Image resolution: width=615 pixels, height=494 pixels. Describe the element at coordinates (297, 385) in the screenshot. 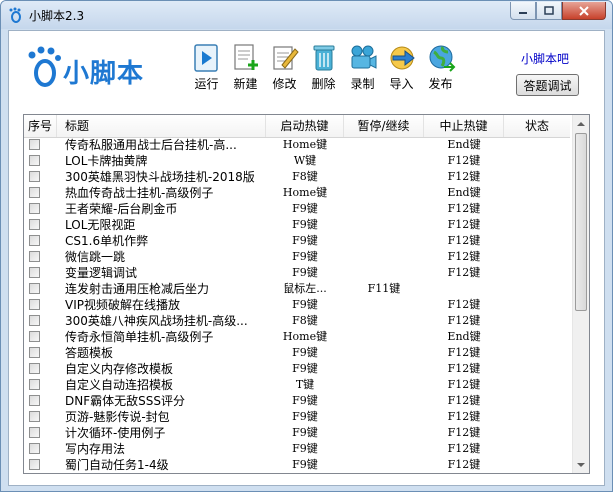

I see `table-row: 自定义自动连招模板 T键 F12键` at that location.